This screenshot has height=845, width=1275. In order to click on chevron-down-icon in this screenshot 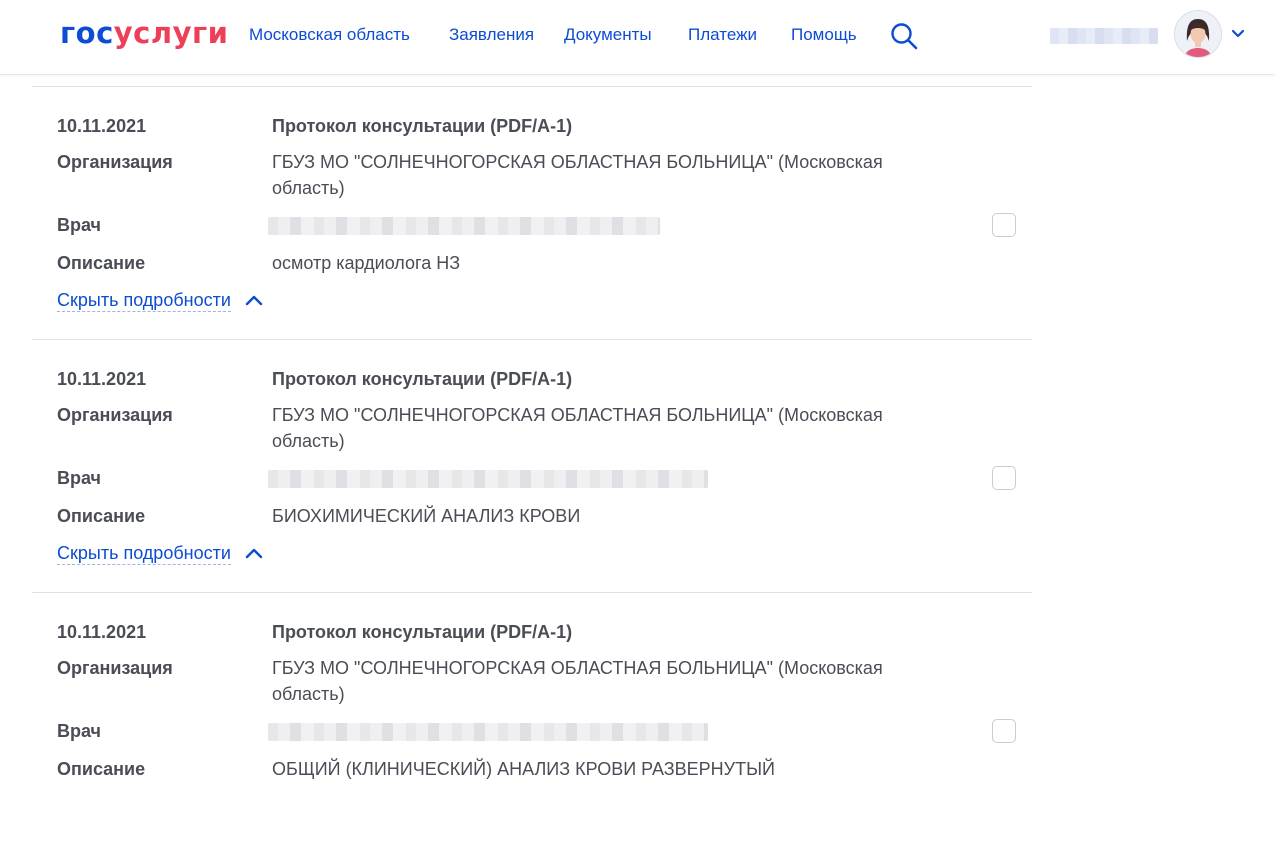, I will do `click(1238, 34)`.